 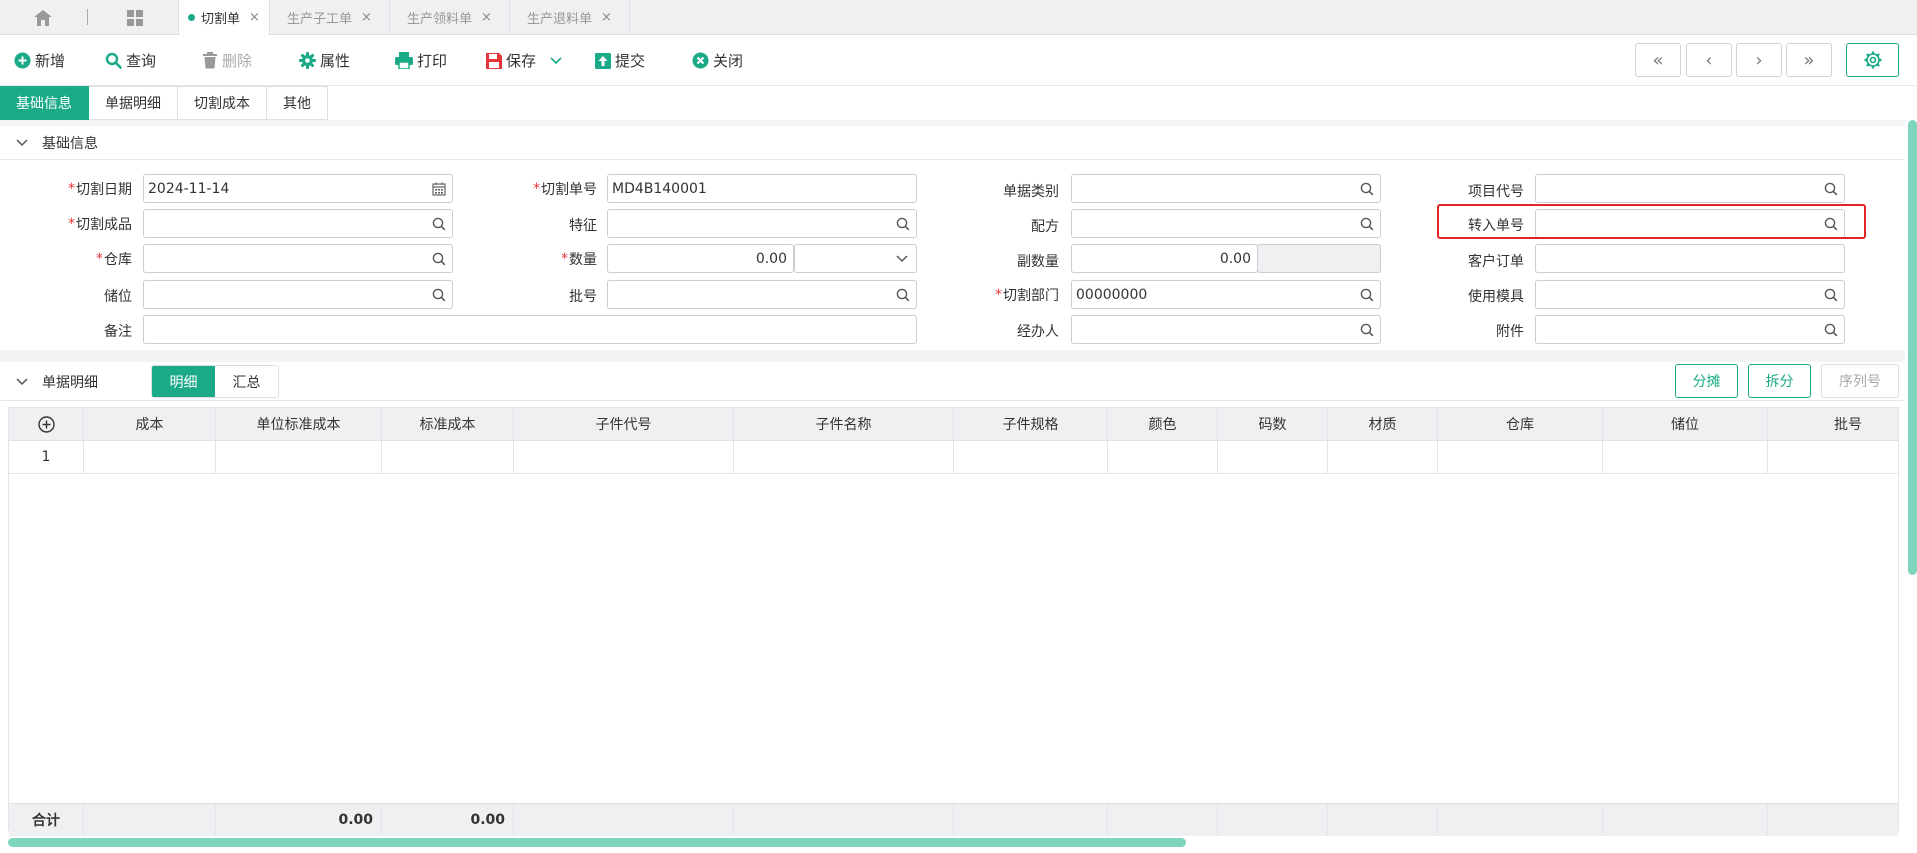 I want to click on split-button: 拆分, so click(x=1779, y=381).